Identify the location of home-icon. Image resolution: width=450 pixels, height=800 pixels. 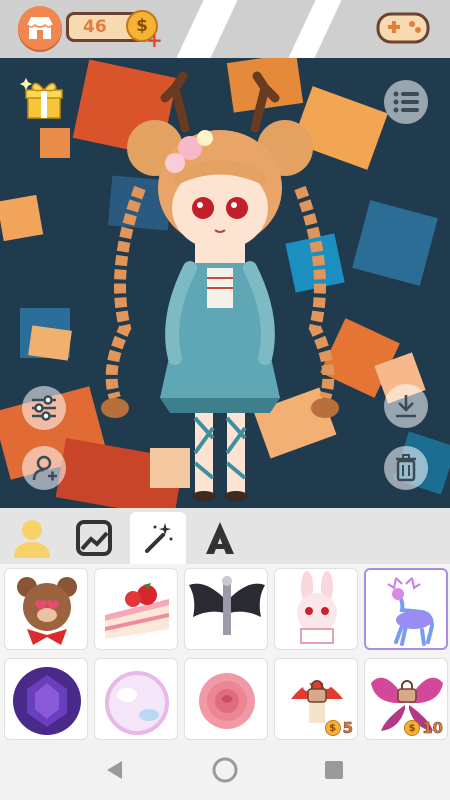
(225, 770).